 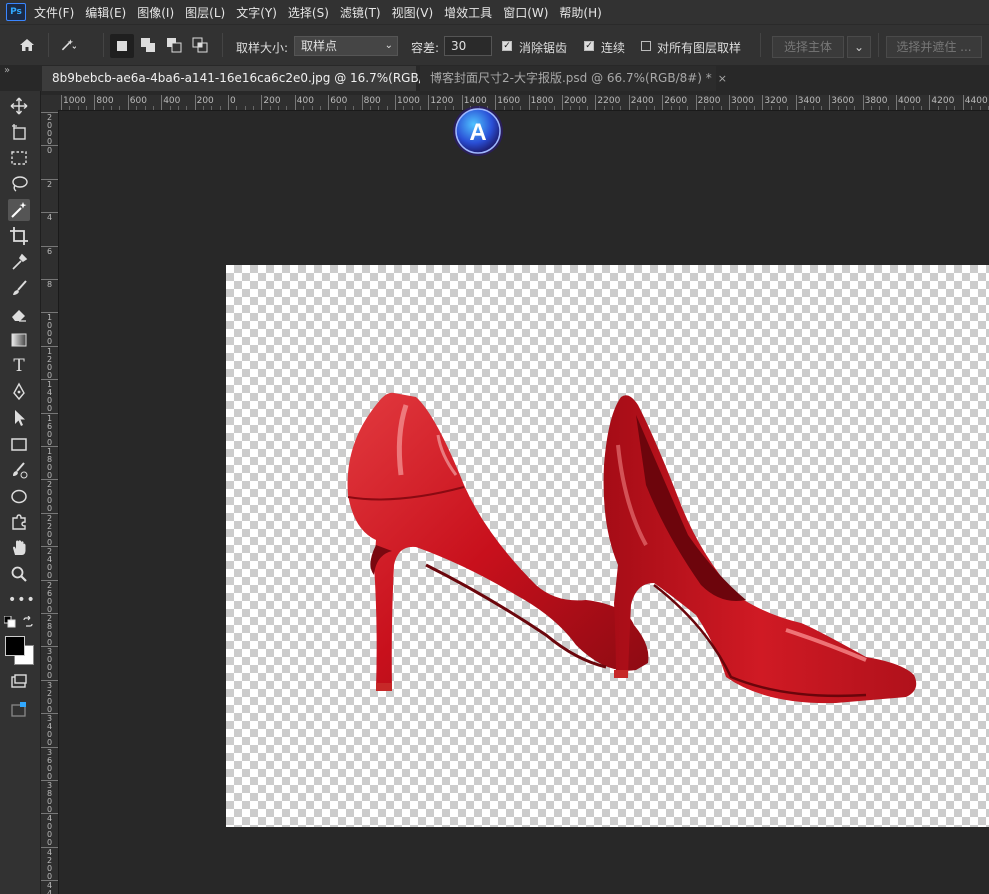 I want to click on select-subject-dropdown: ⌄, so click(x=859, y=47).